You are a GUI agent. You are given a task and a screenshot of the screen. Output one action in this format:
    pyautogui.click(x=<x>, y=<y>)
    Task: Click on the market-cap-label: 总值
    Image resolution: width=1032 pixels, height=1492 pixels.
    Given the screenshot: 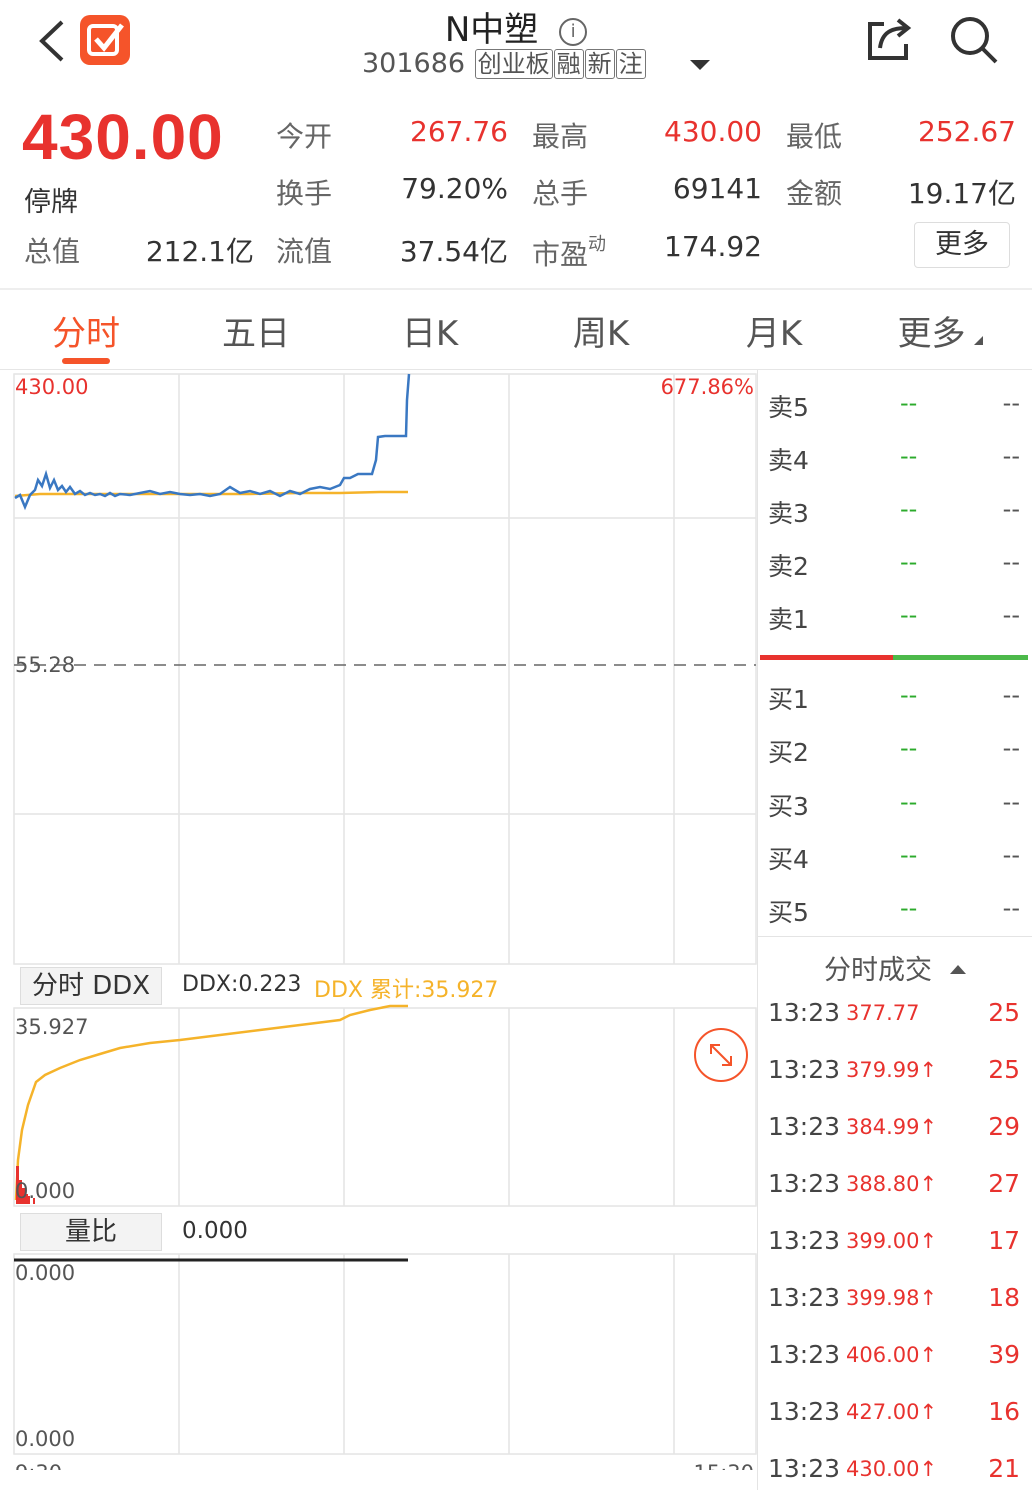 What is the action you would take?
    pyautogui.click(x=52, y=251)
    